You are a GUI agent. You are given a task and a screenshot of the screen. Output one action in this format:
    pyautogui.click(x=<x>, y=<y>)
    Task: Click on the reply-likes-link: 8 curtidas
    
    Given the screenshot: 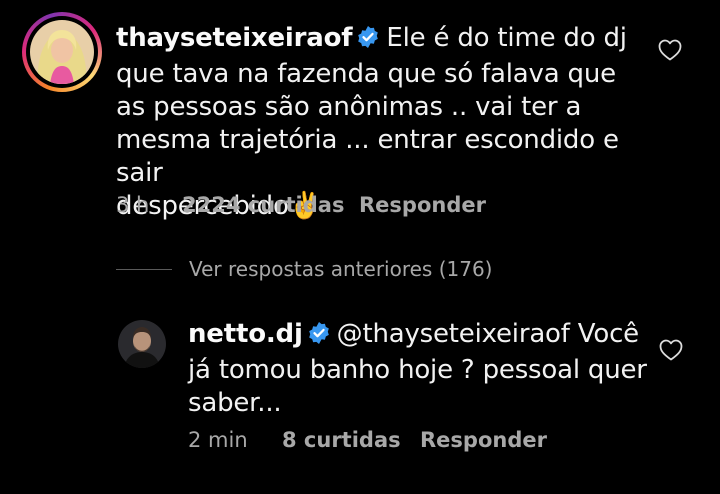 What is the action you would take?
    pyautogui.click(x=341, y=440)
    